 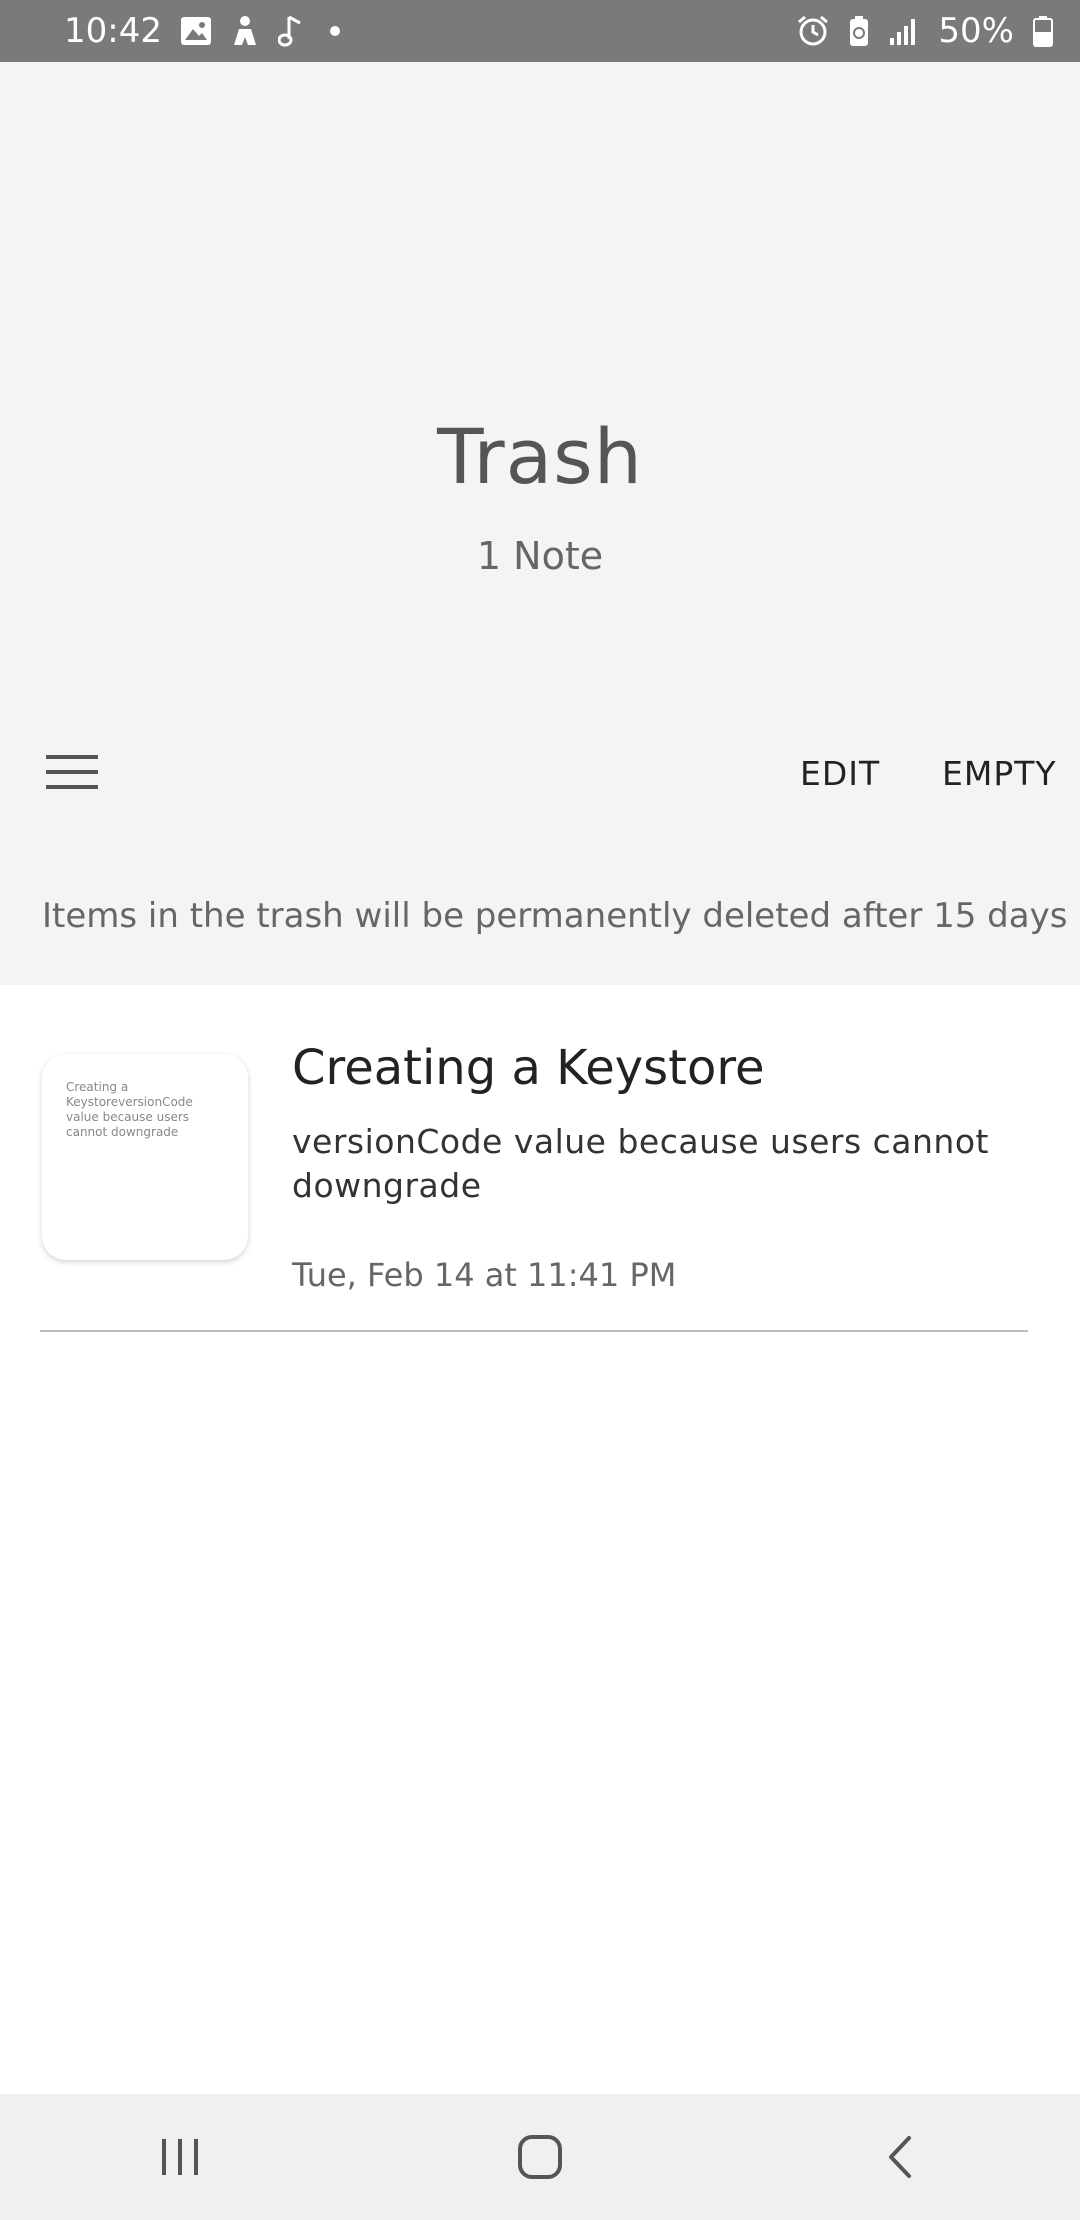 I want to click on dot-icon, so click(x=334, y=31).